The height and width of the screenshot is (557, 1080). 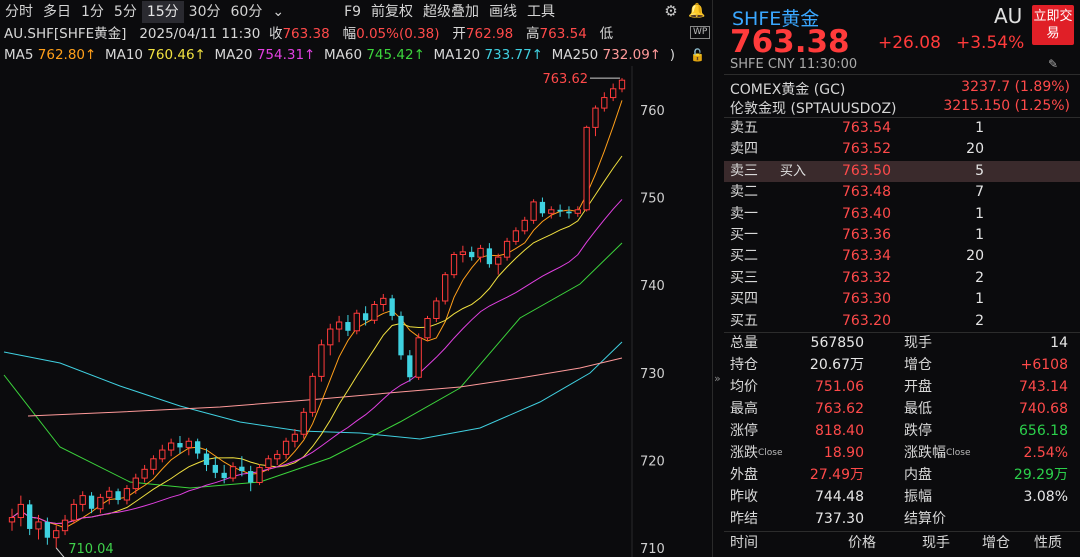 I want to click on stat-row: 涨停 818.40 跌停 656.18, so click(x=902, y=431).